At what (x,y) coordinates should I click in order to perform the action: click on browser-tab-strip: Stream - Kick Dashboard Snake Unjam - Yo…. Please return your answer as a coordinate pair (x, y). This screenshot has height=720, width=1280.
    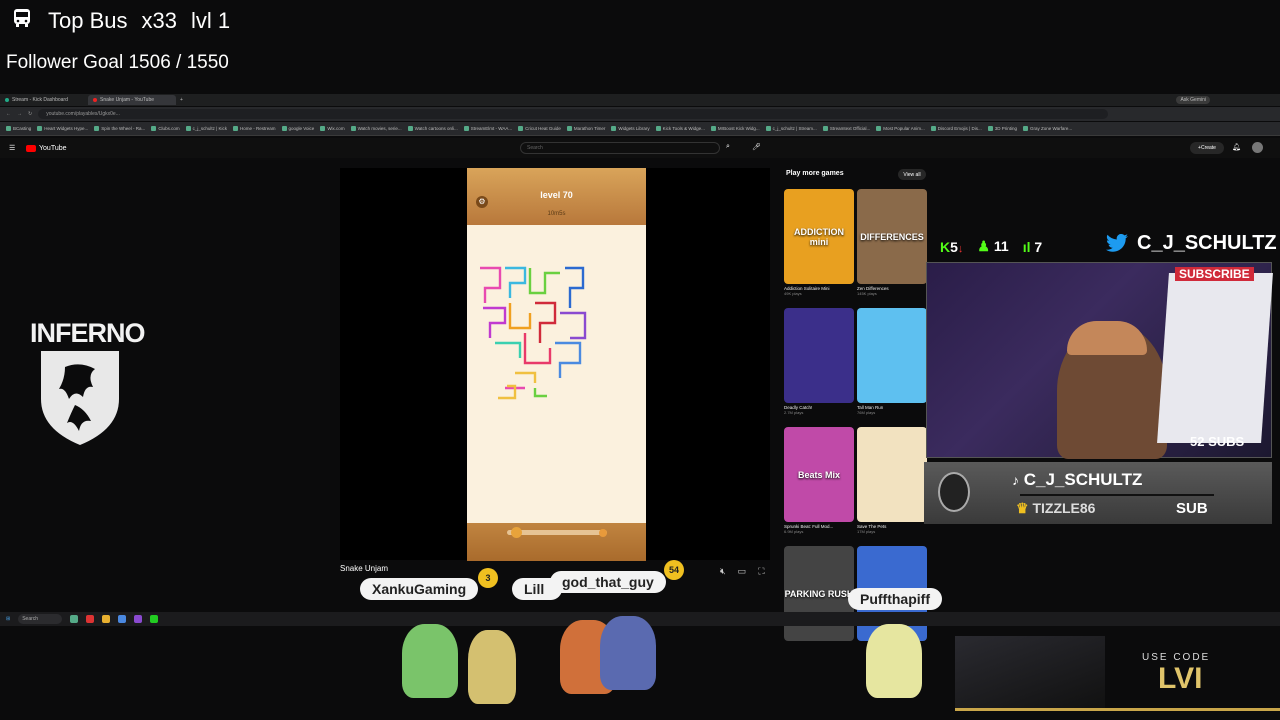
    Looking at the image, I should click on (640, 100).